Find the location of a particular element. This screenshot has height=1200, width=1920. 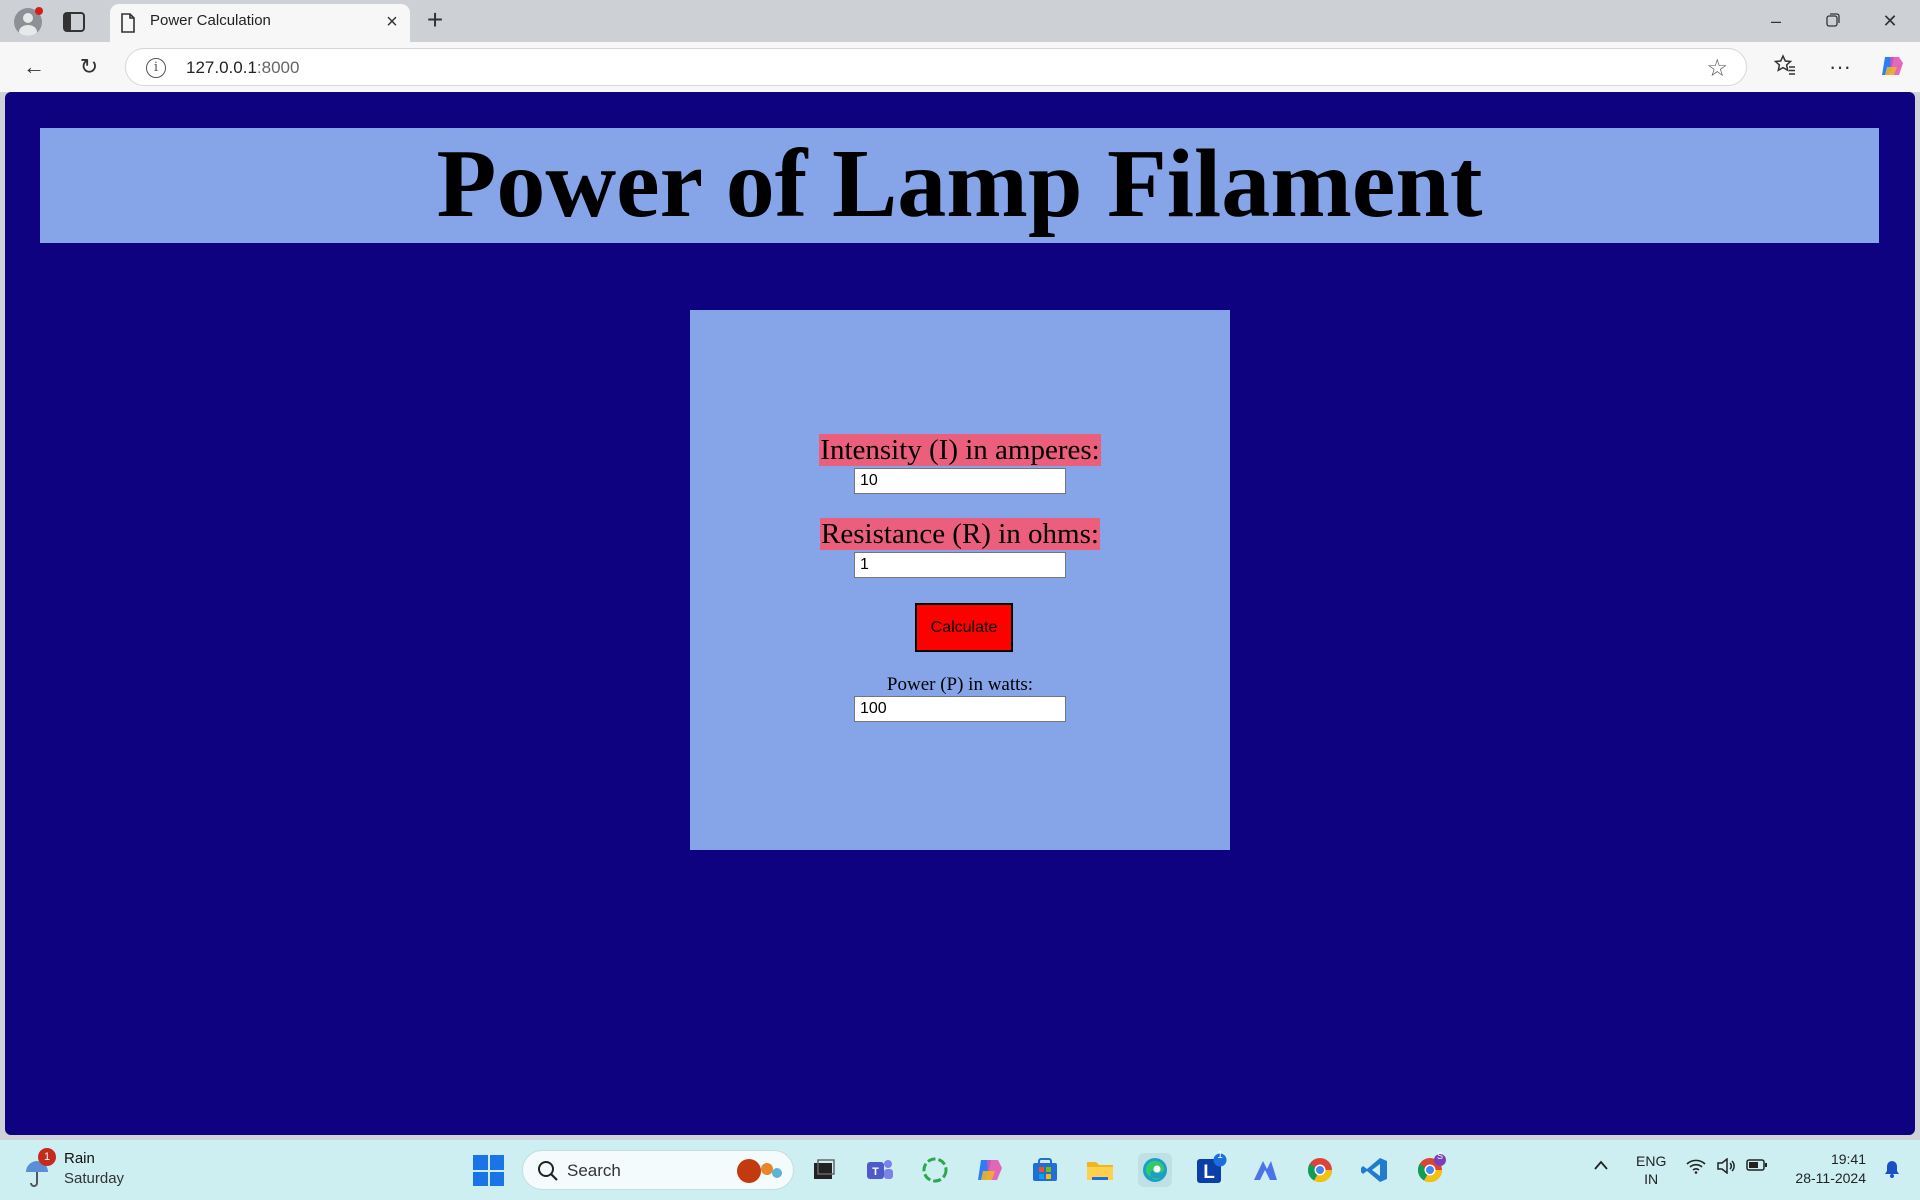

intensity-label: Intensity (I) in amperes: is located at coordinates (960, 450).